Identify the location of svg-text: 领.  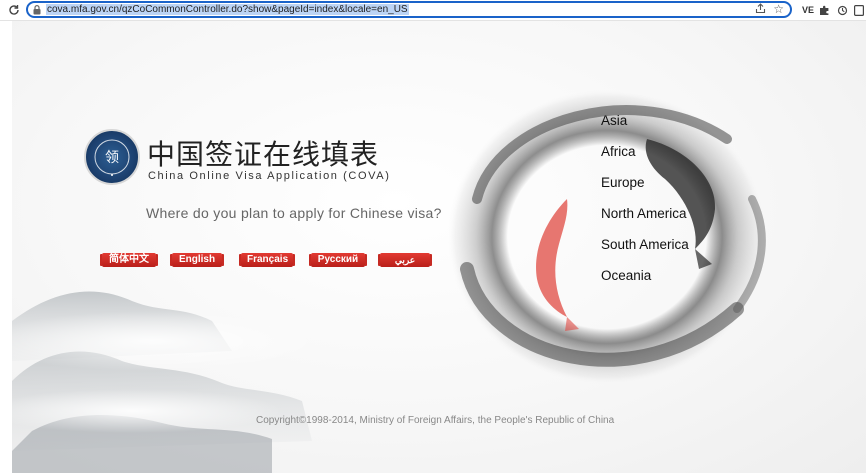
(112, 158).